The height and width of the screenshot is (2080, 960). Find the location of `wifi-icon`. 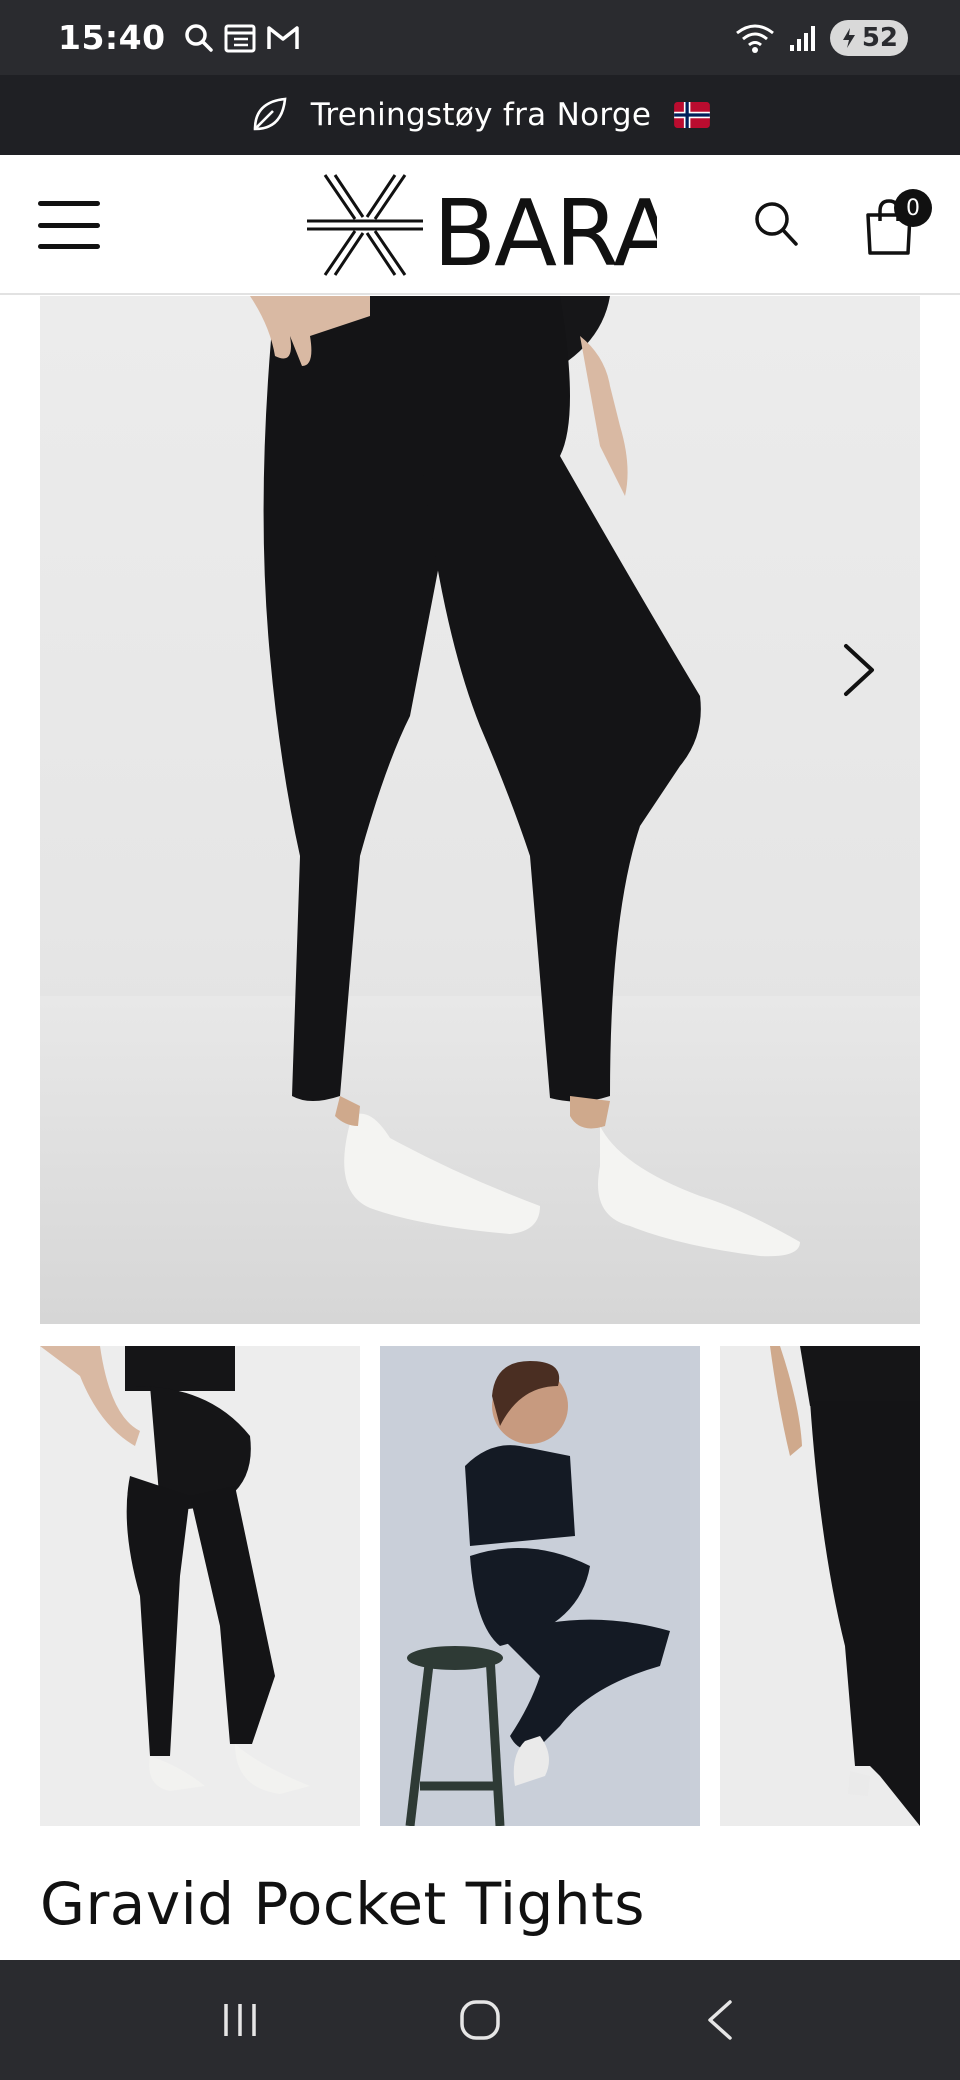

wifi-icon is located at coordinates (754, 38).